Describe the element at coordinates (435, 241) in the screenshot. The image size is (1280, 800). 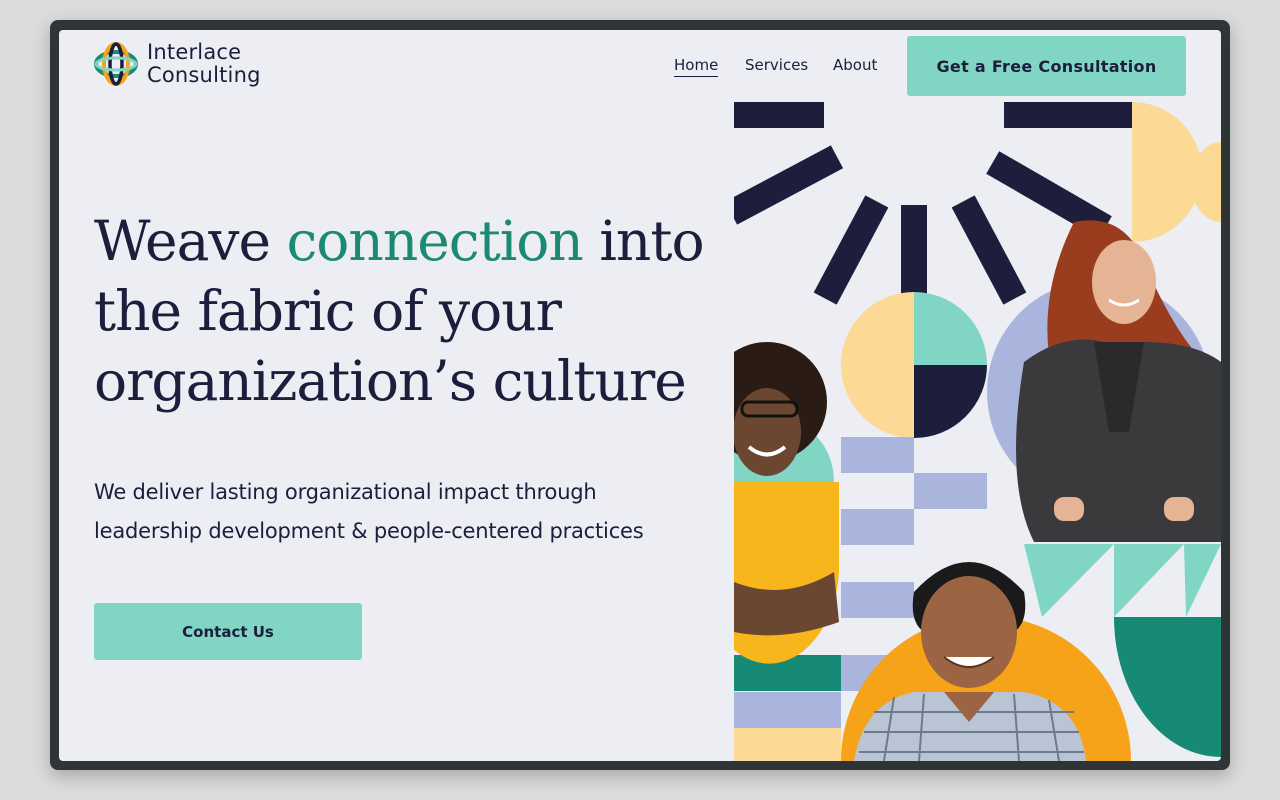
I see `hero-title-accent: connection` at that location.